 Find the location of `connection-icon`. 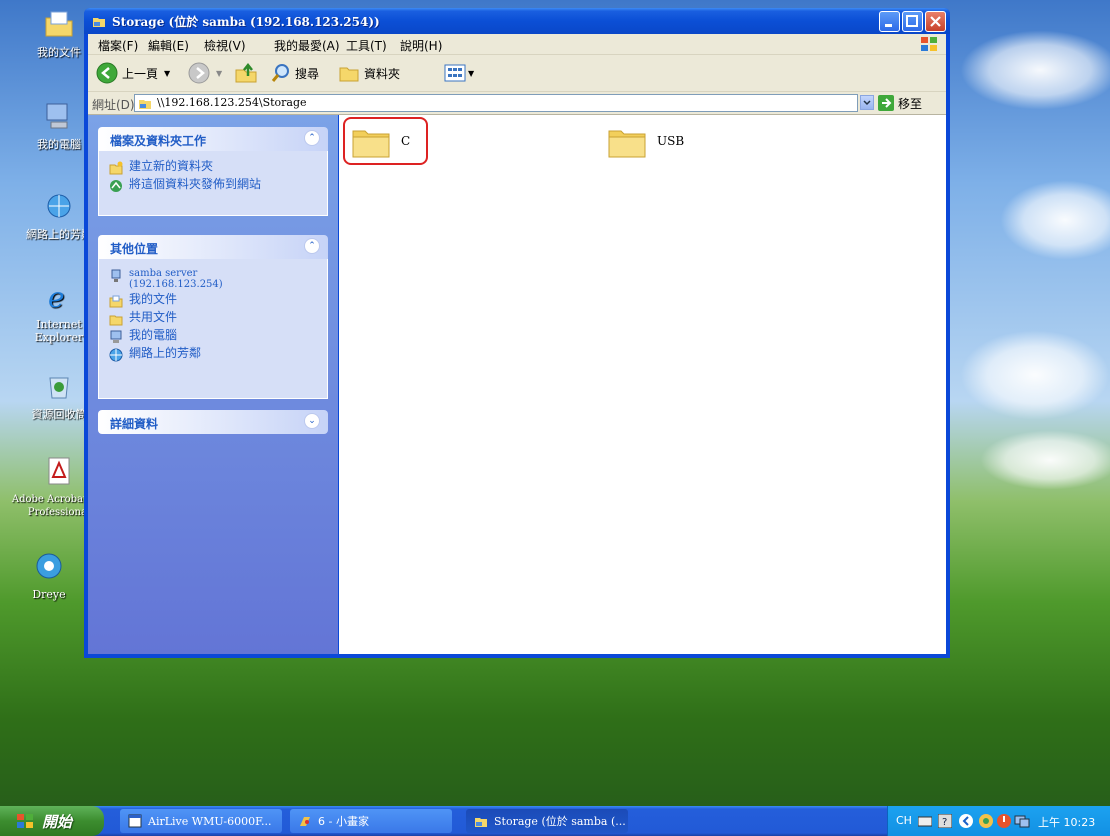

connection-icon is located at coordinates (1022, 821).